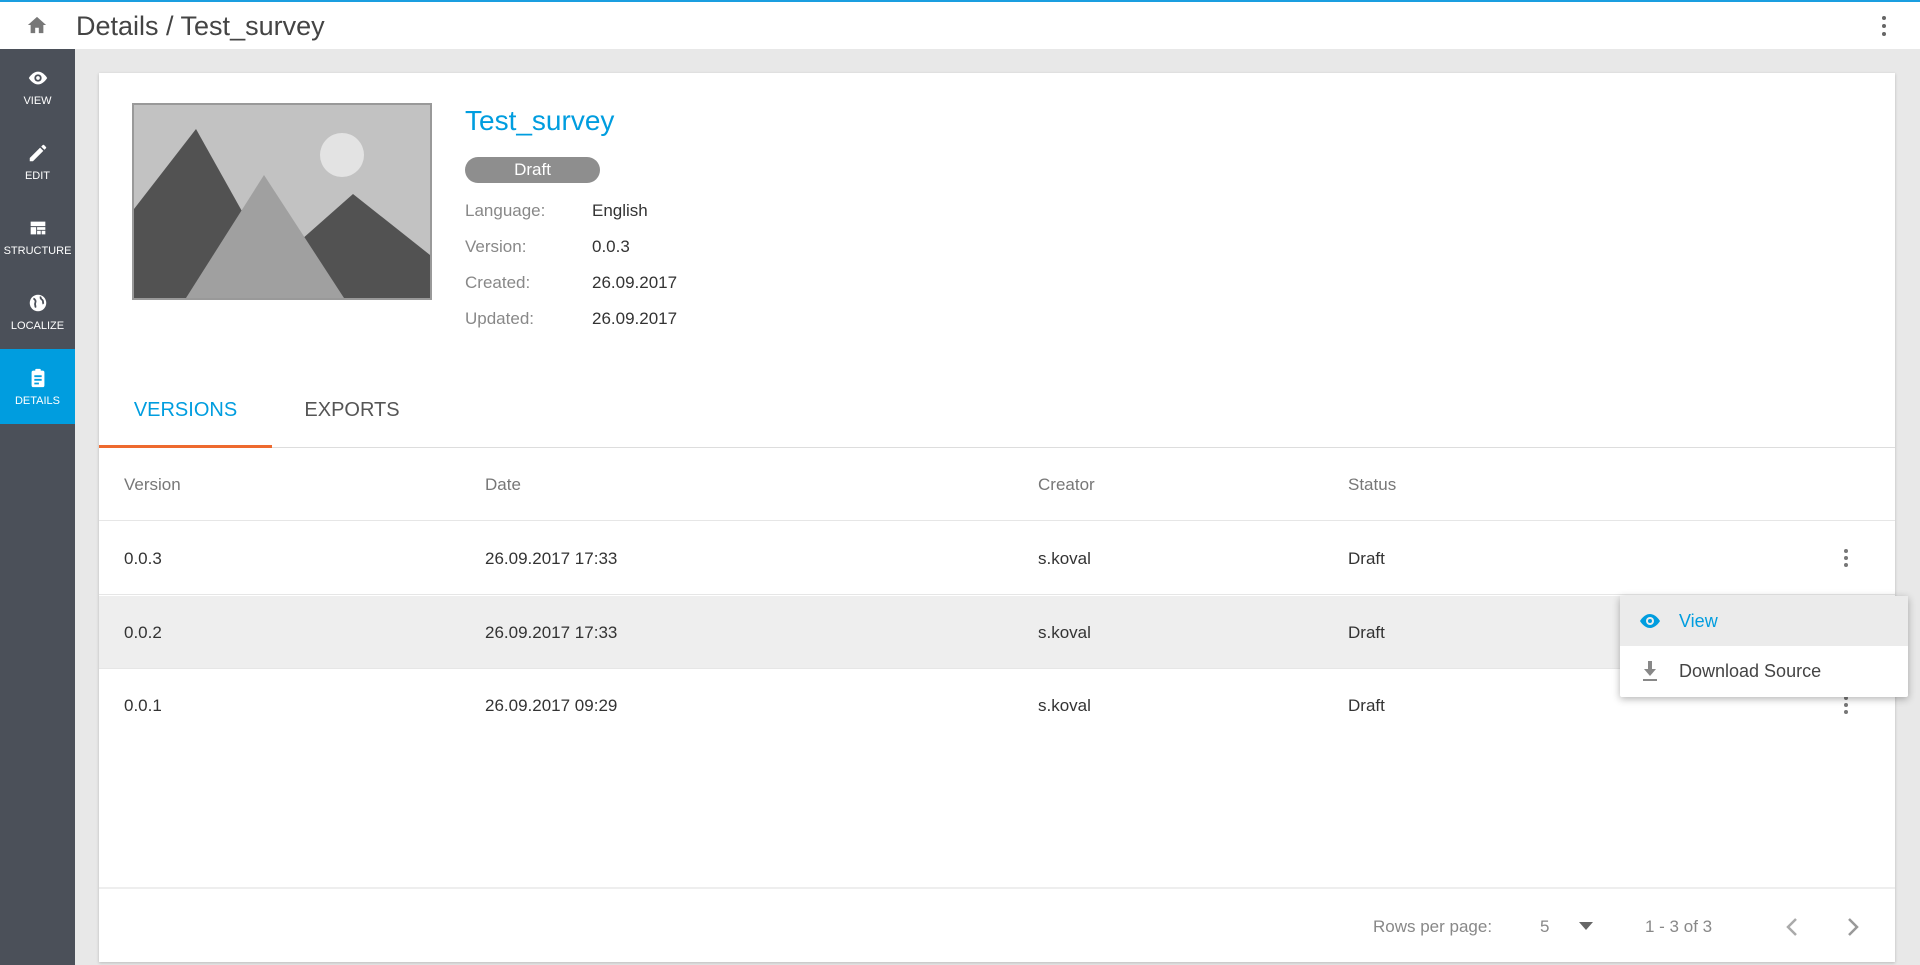 Image resolution: width=1920 pixels, height=965 pixels. I want to click on info-label: Updated:, so click(499, 318).